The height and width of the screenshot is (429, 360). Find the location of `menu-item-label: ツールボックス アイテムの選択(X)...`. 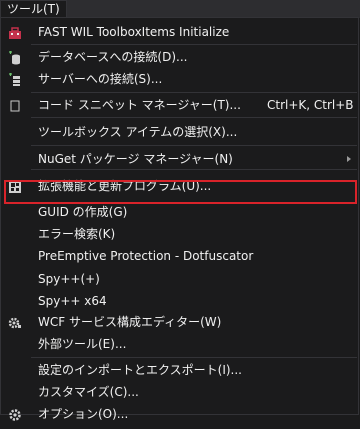

menu-item-label: ツールボックス アイテムの選択(X)... is located at coordinates (138, 132).